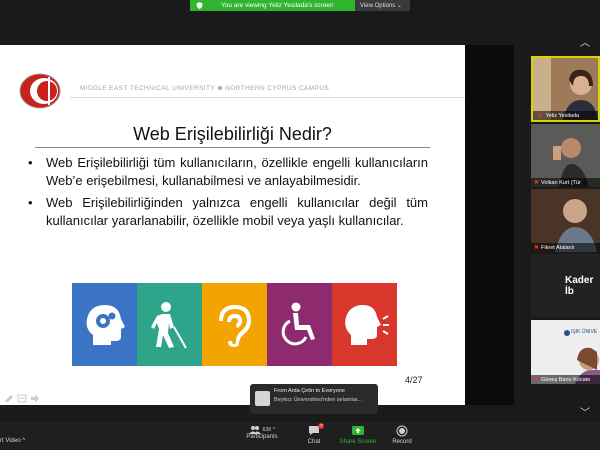  Describe the element at coordinates (382, 5) in the screenshot. I see `view-options-button: View Options ⌄` at that location.